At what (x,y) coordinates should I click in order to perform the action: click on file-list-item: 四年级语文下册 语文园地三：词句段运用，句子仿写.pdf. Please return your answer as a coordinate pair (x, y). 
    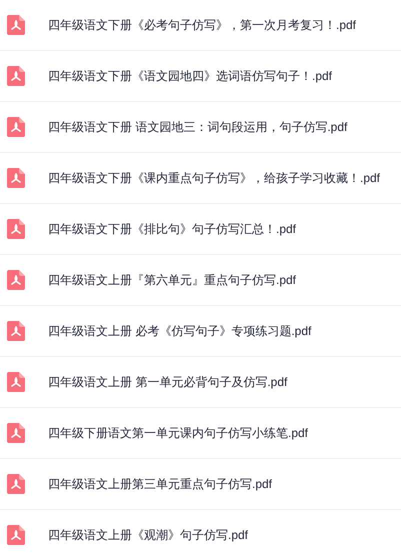
    Looking at the image, I should click on (200, 127).